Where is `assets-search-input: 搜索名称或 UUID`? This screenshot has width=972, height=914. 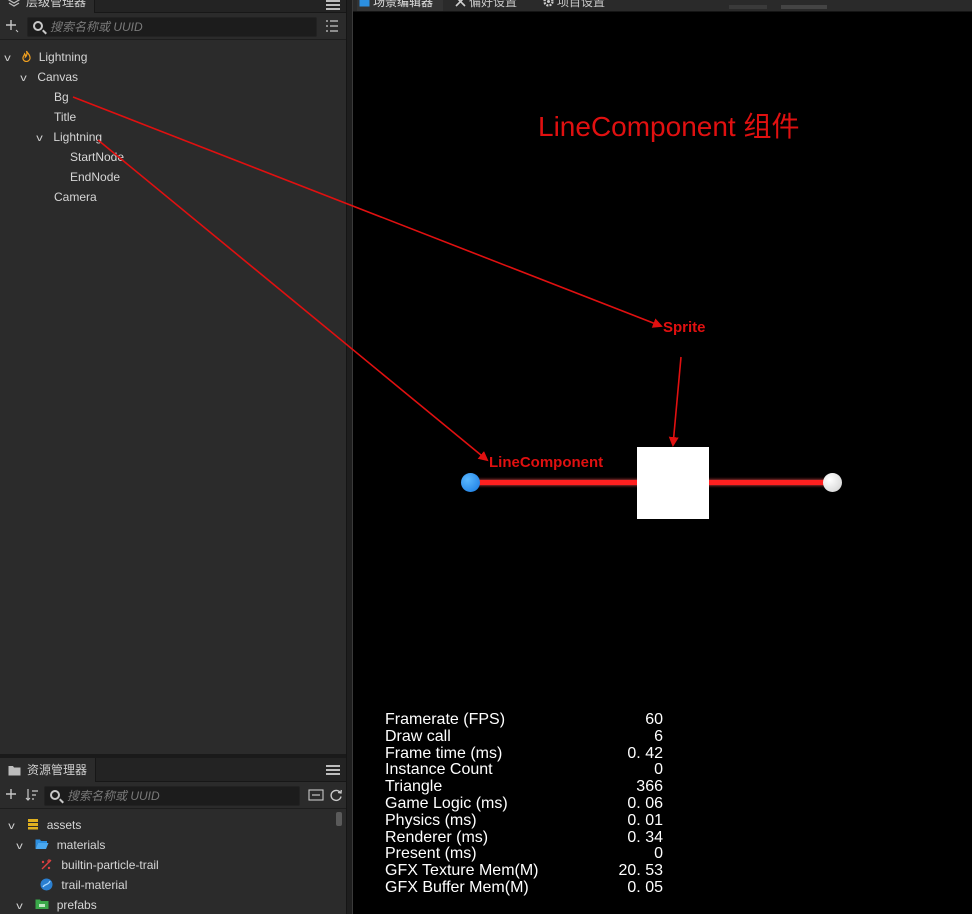 assets-search-input: 搜索名称或 UUID is located at coordinates (172, 796).